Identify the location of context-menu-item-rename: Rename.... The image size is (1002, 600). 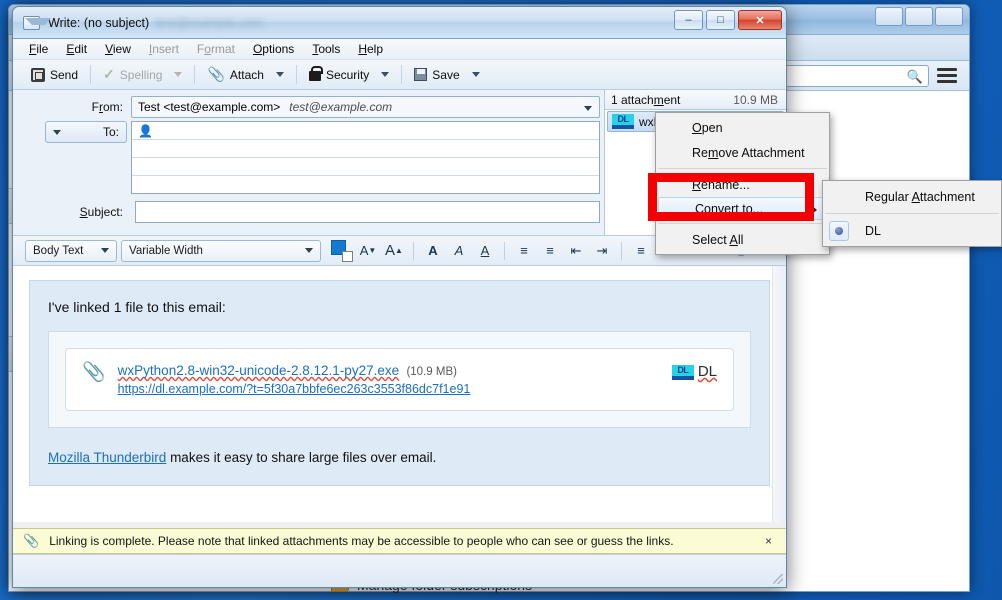
(742, 184).